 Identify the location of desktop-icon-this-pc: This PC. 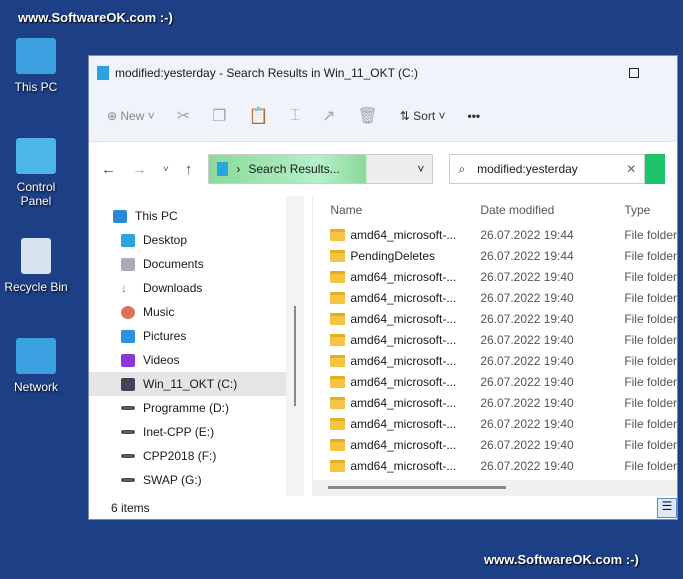
(36, 66).